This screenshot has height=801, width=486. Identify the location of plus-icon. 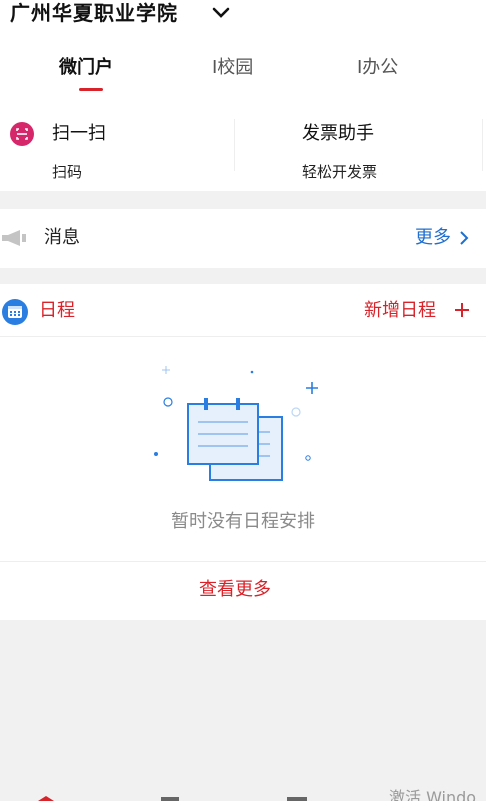
(462, 310).